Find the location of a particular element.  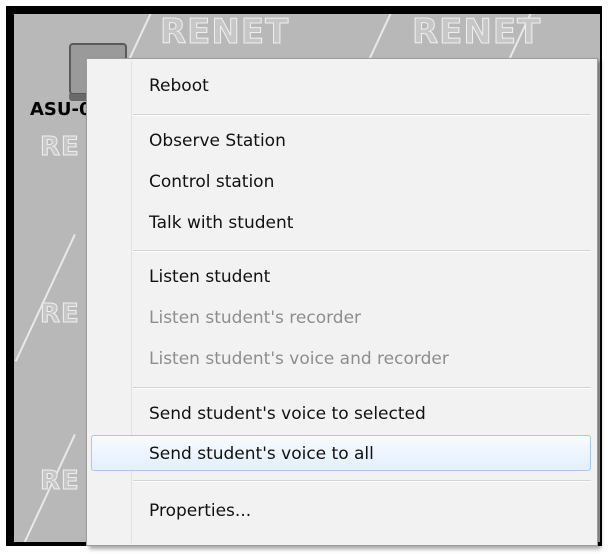

menu-item-send-voice-selected: Send student's voice to selected is located at coordinates (287, 414).